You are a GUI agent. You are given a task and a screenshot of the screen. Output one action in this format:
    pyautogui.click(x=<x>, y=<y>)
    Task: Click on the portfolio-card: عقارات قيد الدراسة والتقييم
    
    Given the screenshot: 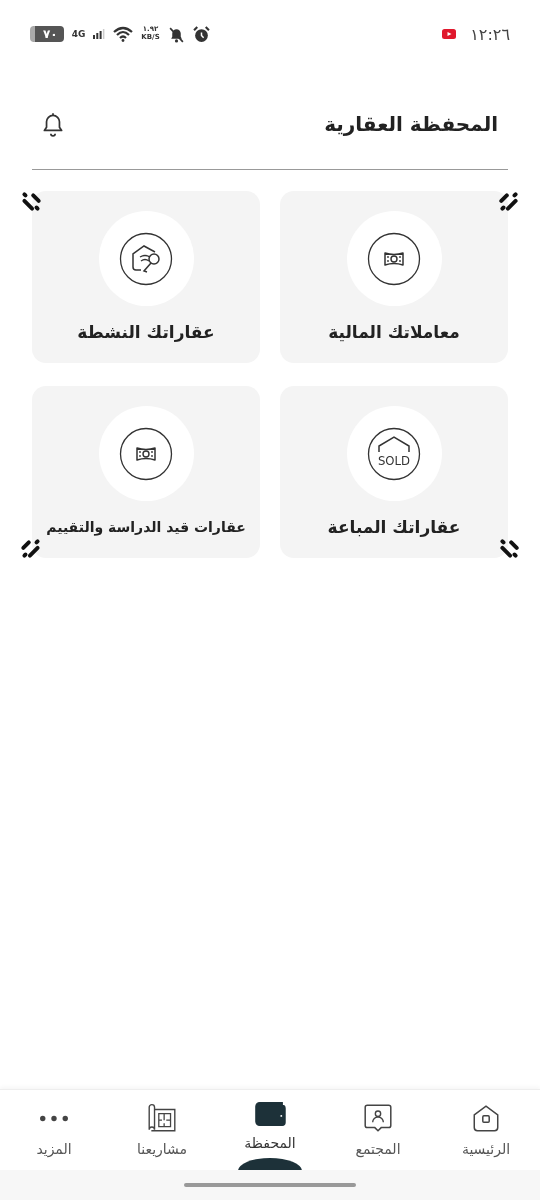 What is the action you would take?
    pyautogui.click(x=146, y=472)
    